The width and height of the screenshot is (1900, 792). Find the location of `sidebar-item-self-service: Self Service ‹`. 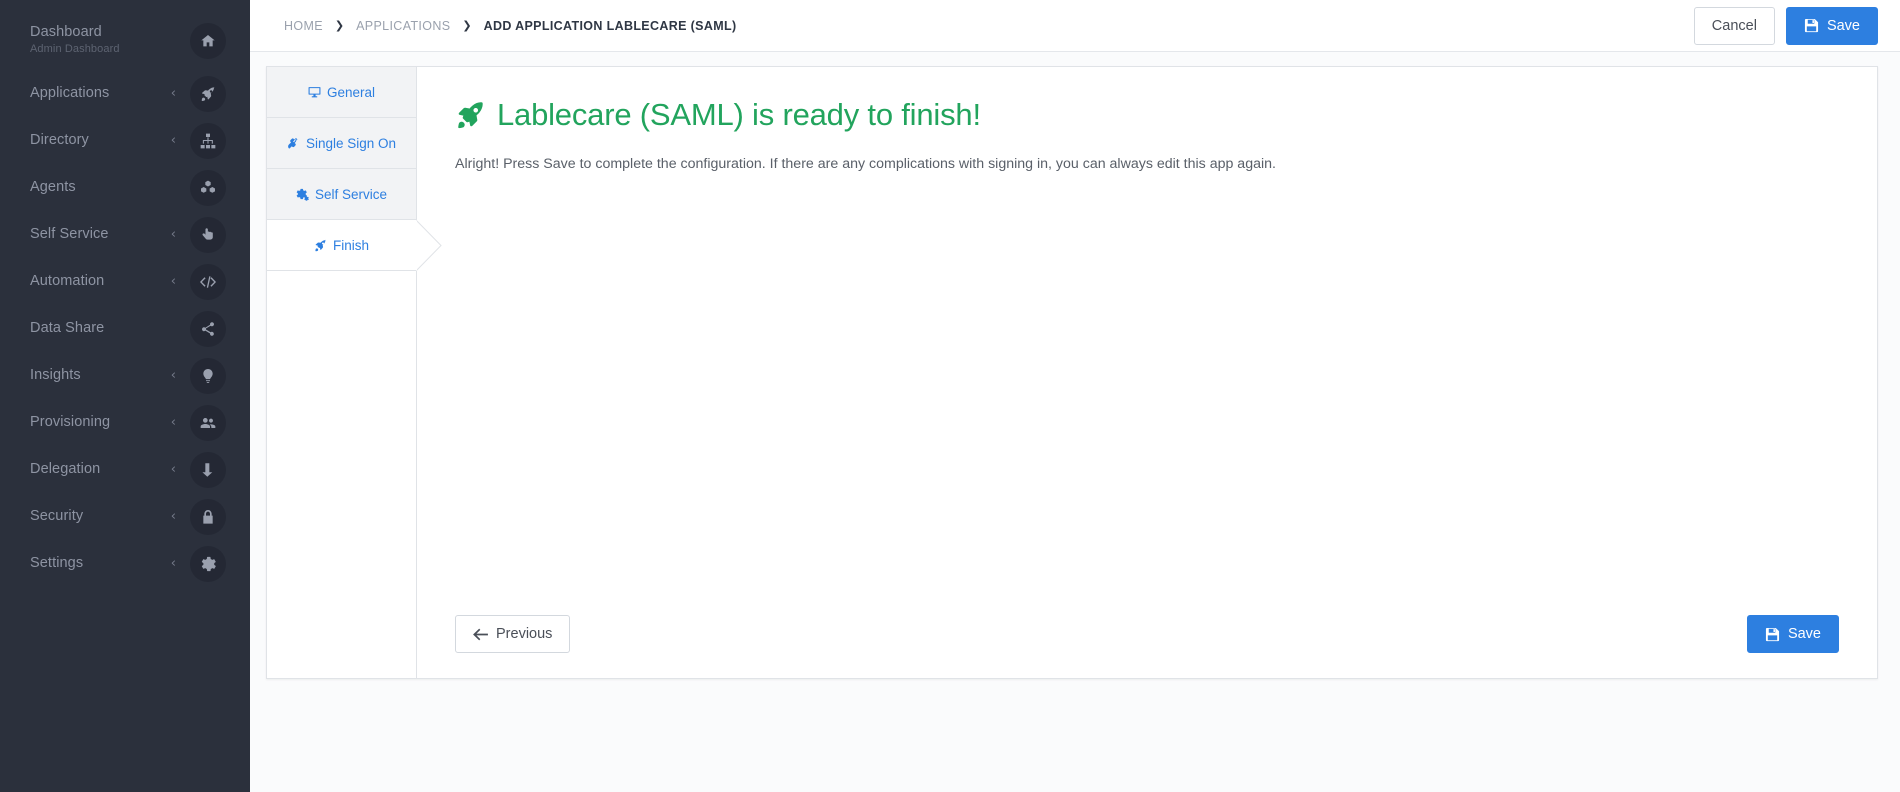

sidebar-item-self-service: Self Service ‹ is located at coordinates (125, 234).